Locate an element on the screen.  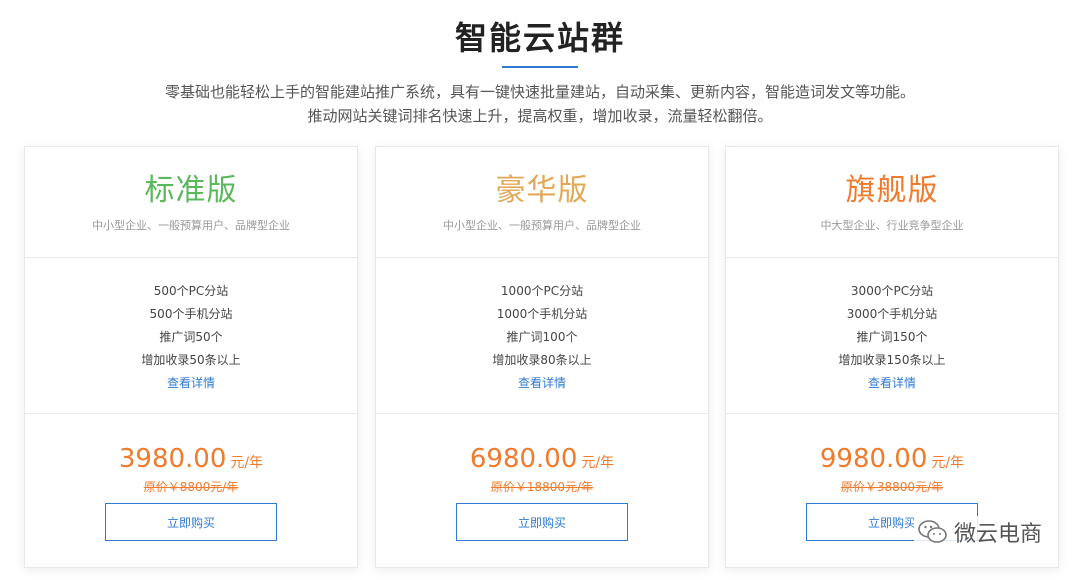
plan-pricing: 3980.00 元/年 原价￥8800元/年 立即购买 is located at coordinates (191, 477).